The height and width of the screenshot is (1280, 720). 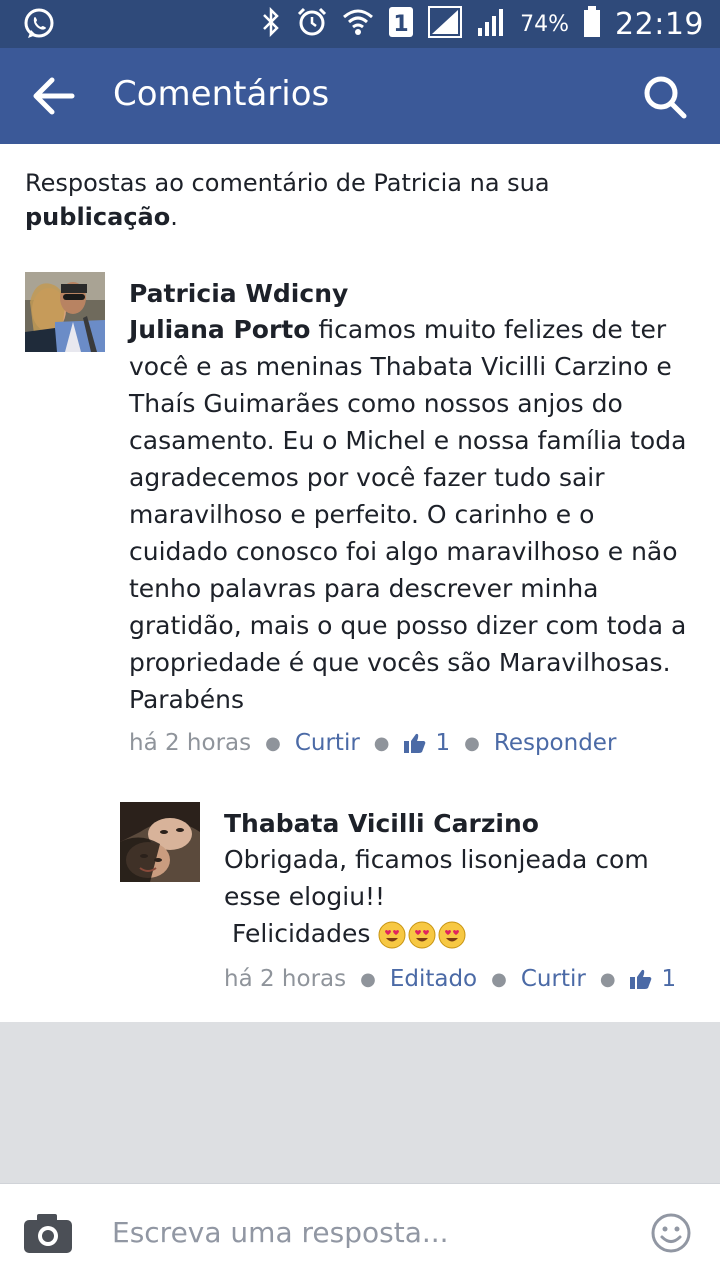 I want to click on comment-meta: há 2 horas ● Editado ● Curtir ● 1, so click(x=459, y=979).